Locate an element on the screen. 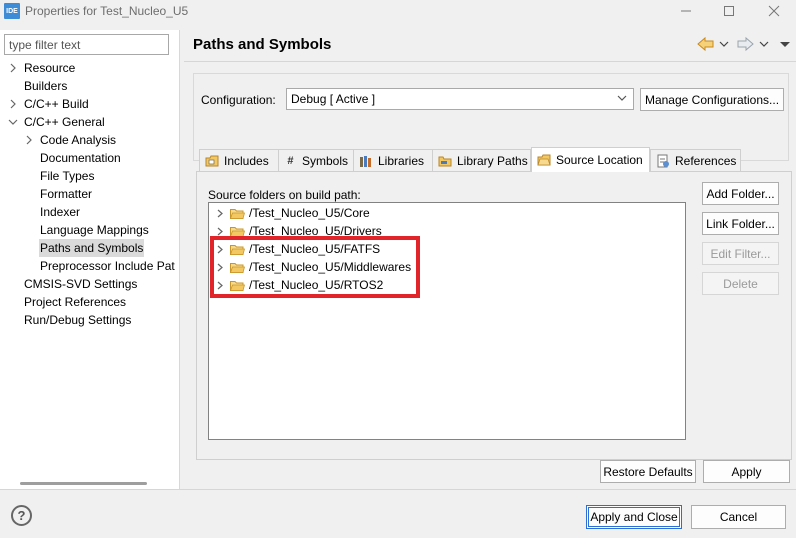 This screenshot has height=538, width=796. header-divider is located at coordinates (490, 61).